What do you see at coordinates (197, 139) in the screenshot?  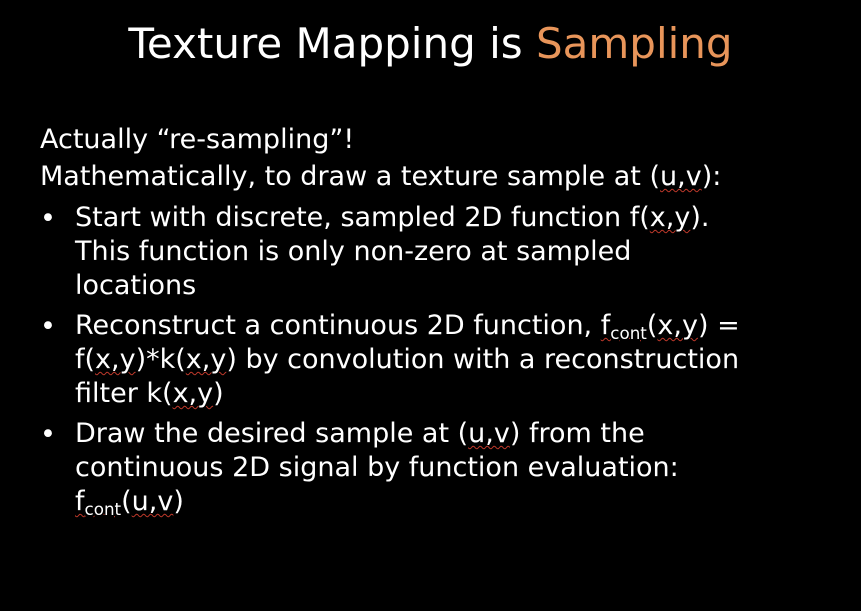 I see `intro-line: Actually “re-sampling”!` at bounding box center [197, 139].